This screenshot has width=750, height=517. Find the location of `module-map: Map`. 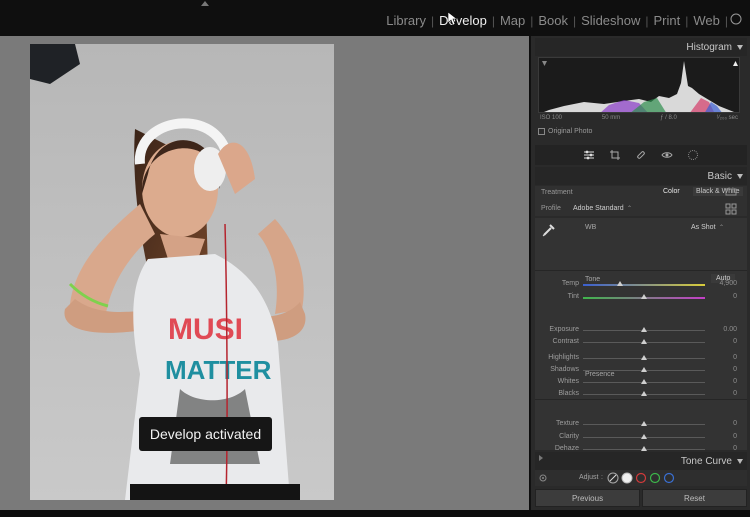

module-map: Map is located at coordinates (512, 20).